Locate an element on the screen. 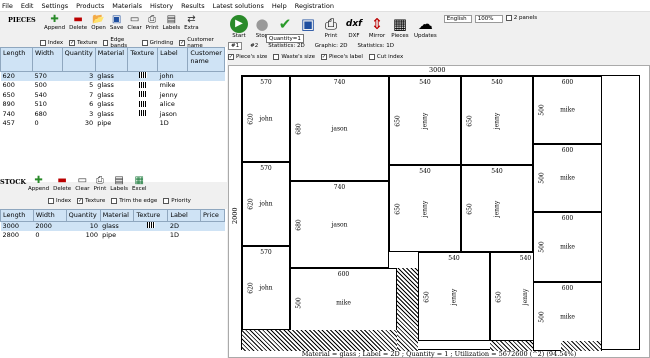 This screenshot has width=650, height=358. menu-item: Results is located at coordinates (192, 6).